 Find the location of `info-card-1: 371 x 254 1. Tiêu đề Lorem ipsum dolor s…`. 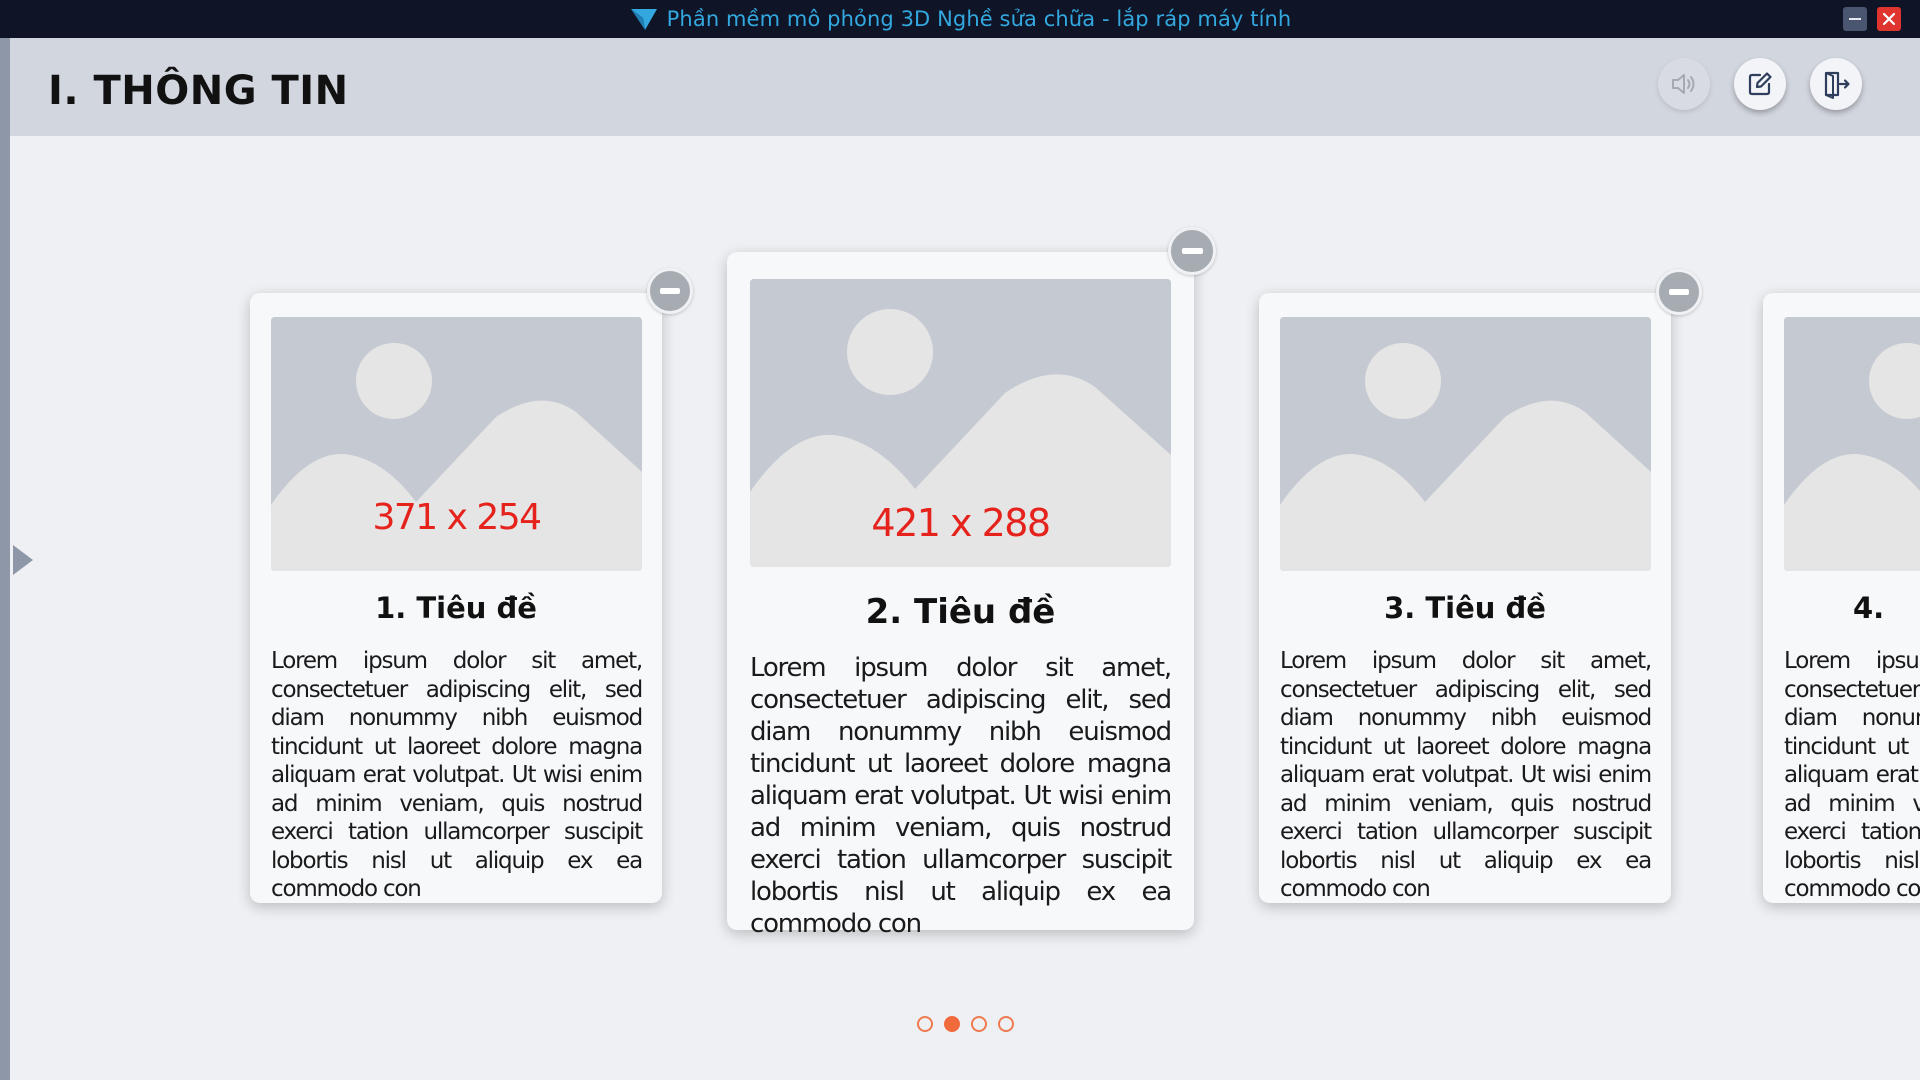

info-card-1: 371 x 254 1. Tiêu đề Lorem ipsum dolor s… is located at coordinates (471, 585).